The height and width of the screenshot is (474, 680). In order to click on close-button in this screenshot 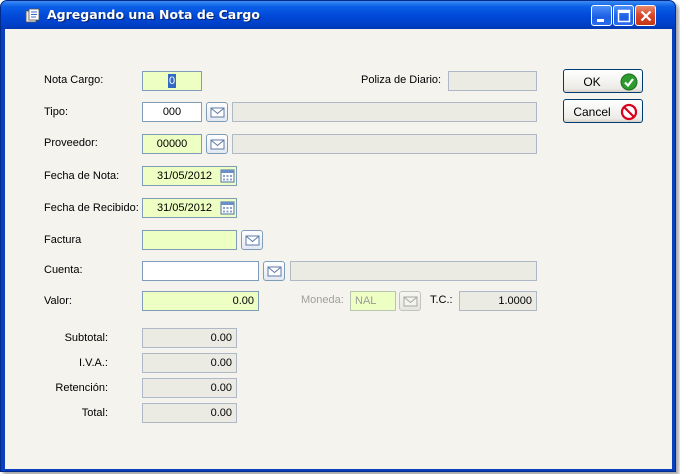, I will do `click(645, 15)`.